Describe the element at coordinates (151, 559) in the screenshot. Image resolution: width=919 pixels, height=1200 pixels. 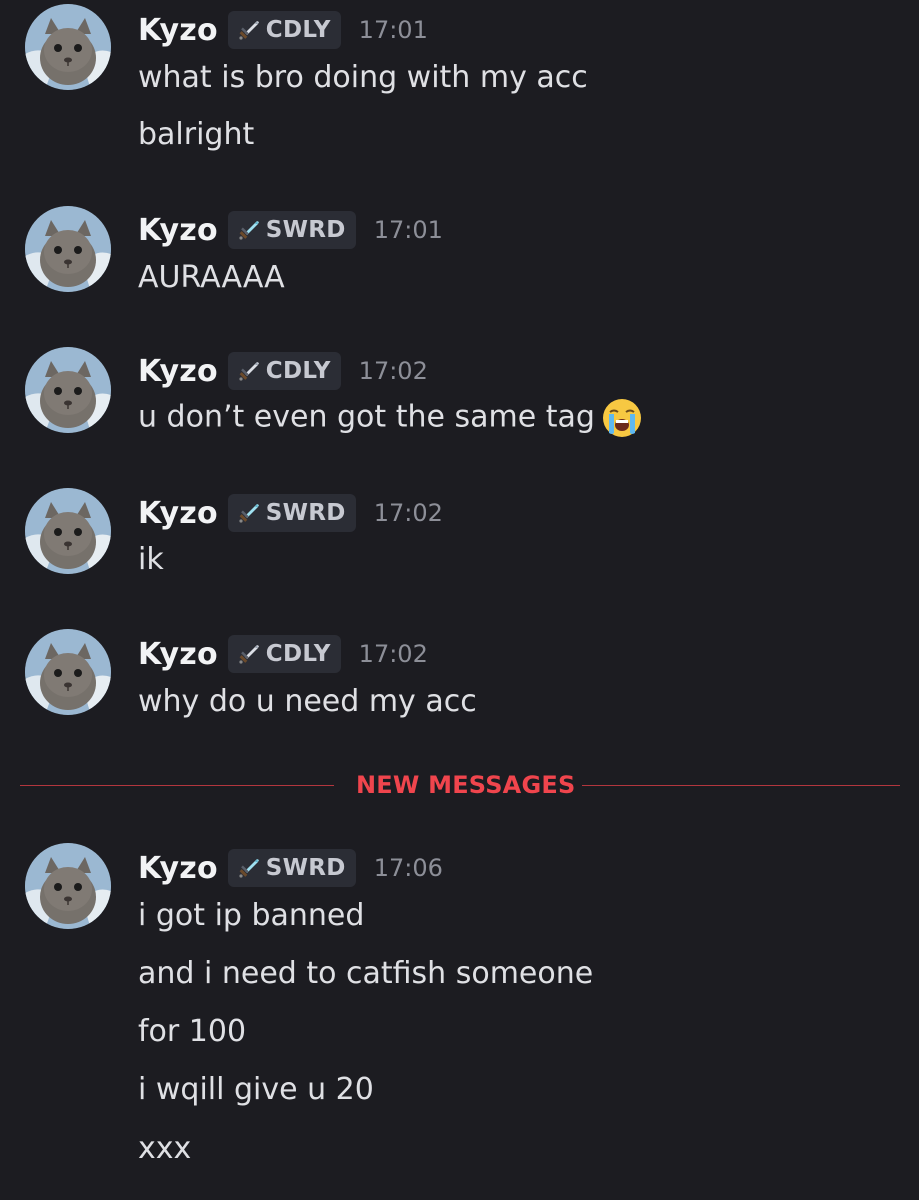
I see `message-text: ik` at that location.